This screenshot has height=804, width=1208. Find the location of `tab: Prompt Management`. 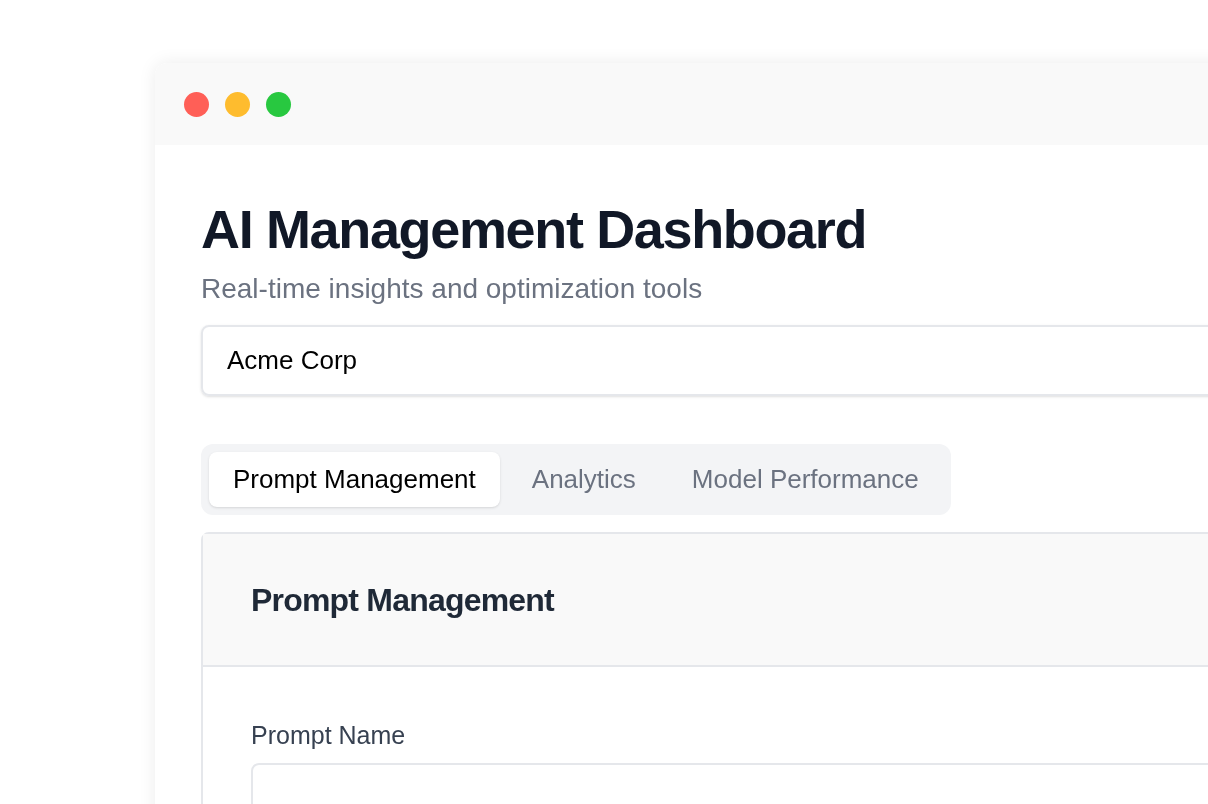

tab: Prompt Management is located at coordinates (354, 479).